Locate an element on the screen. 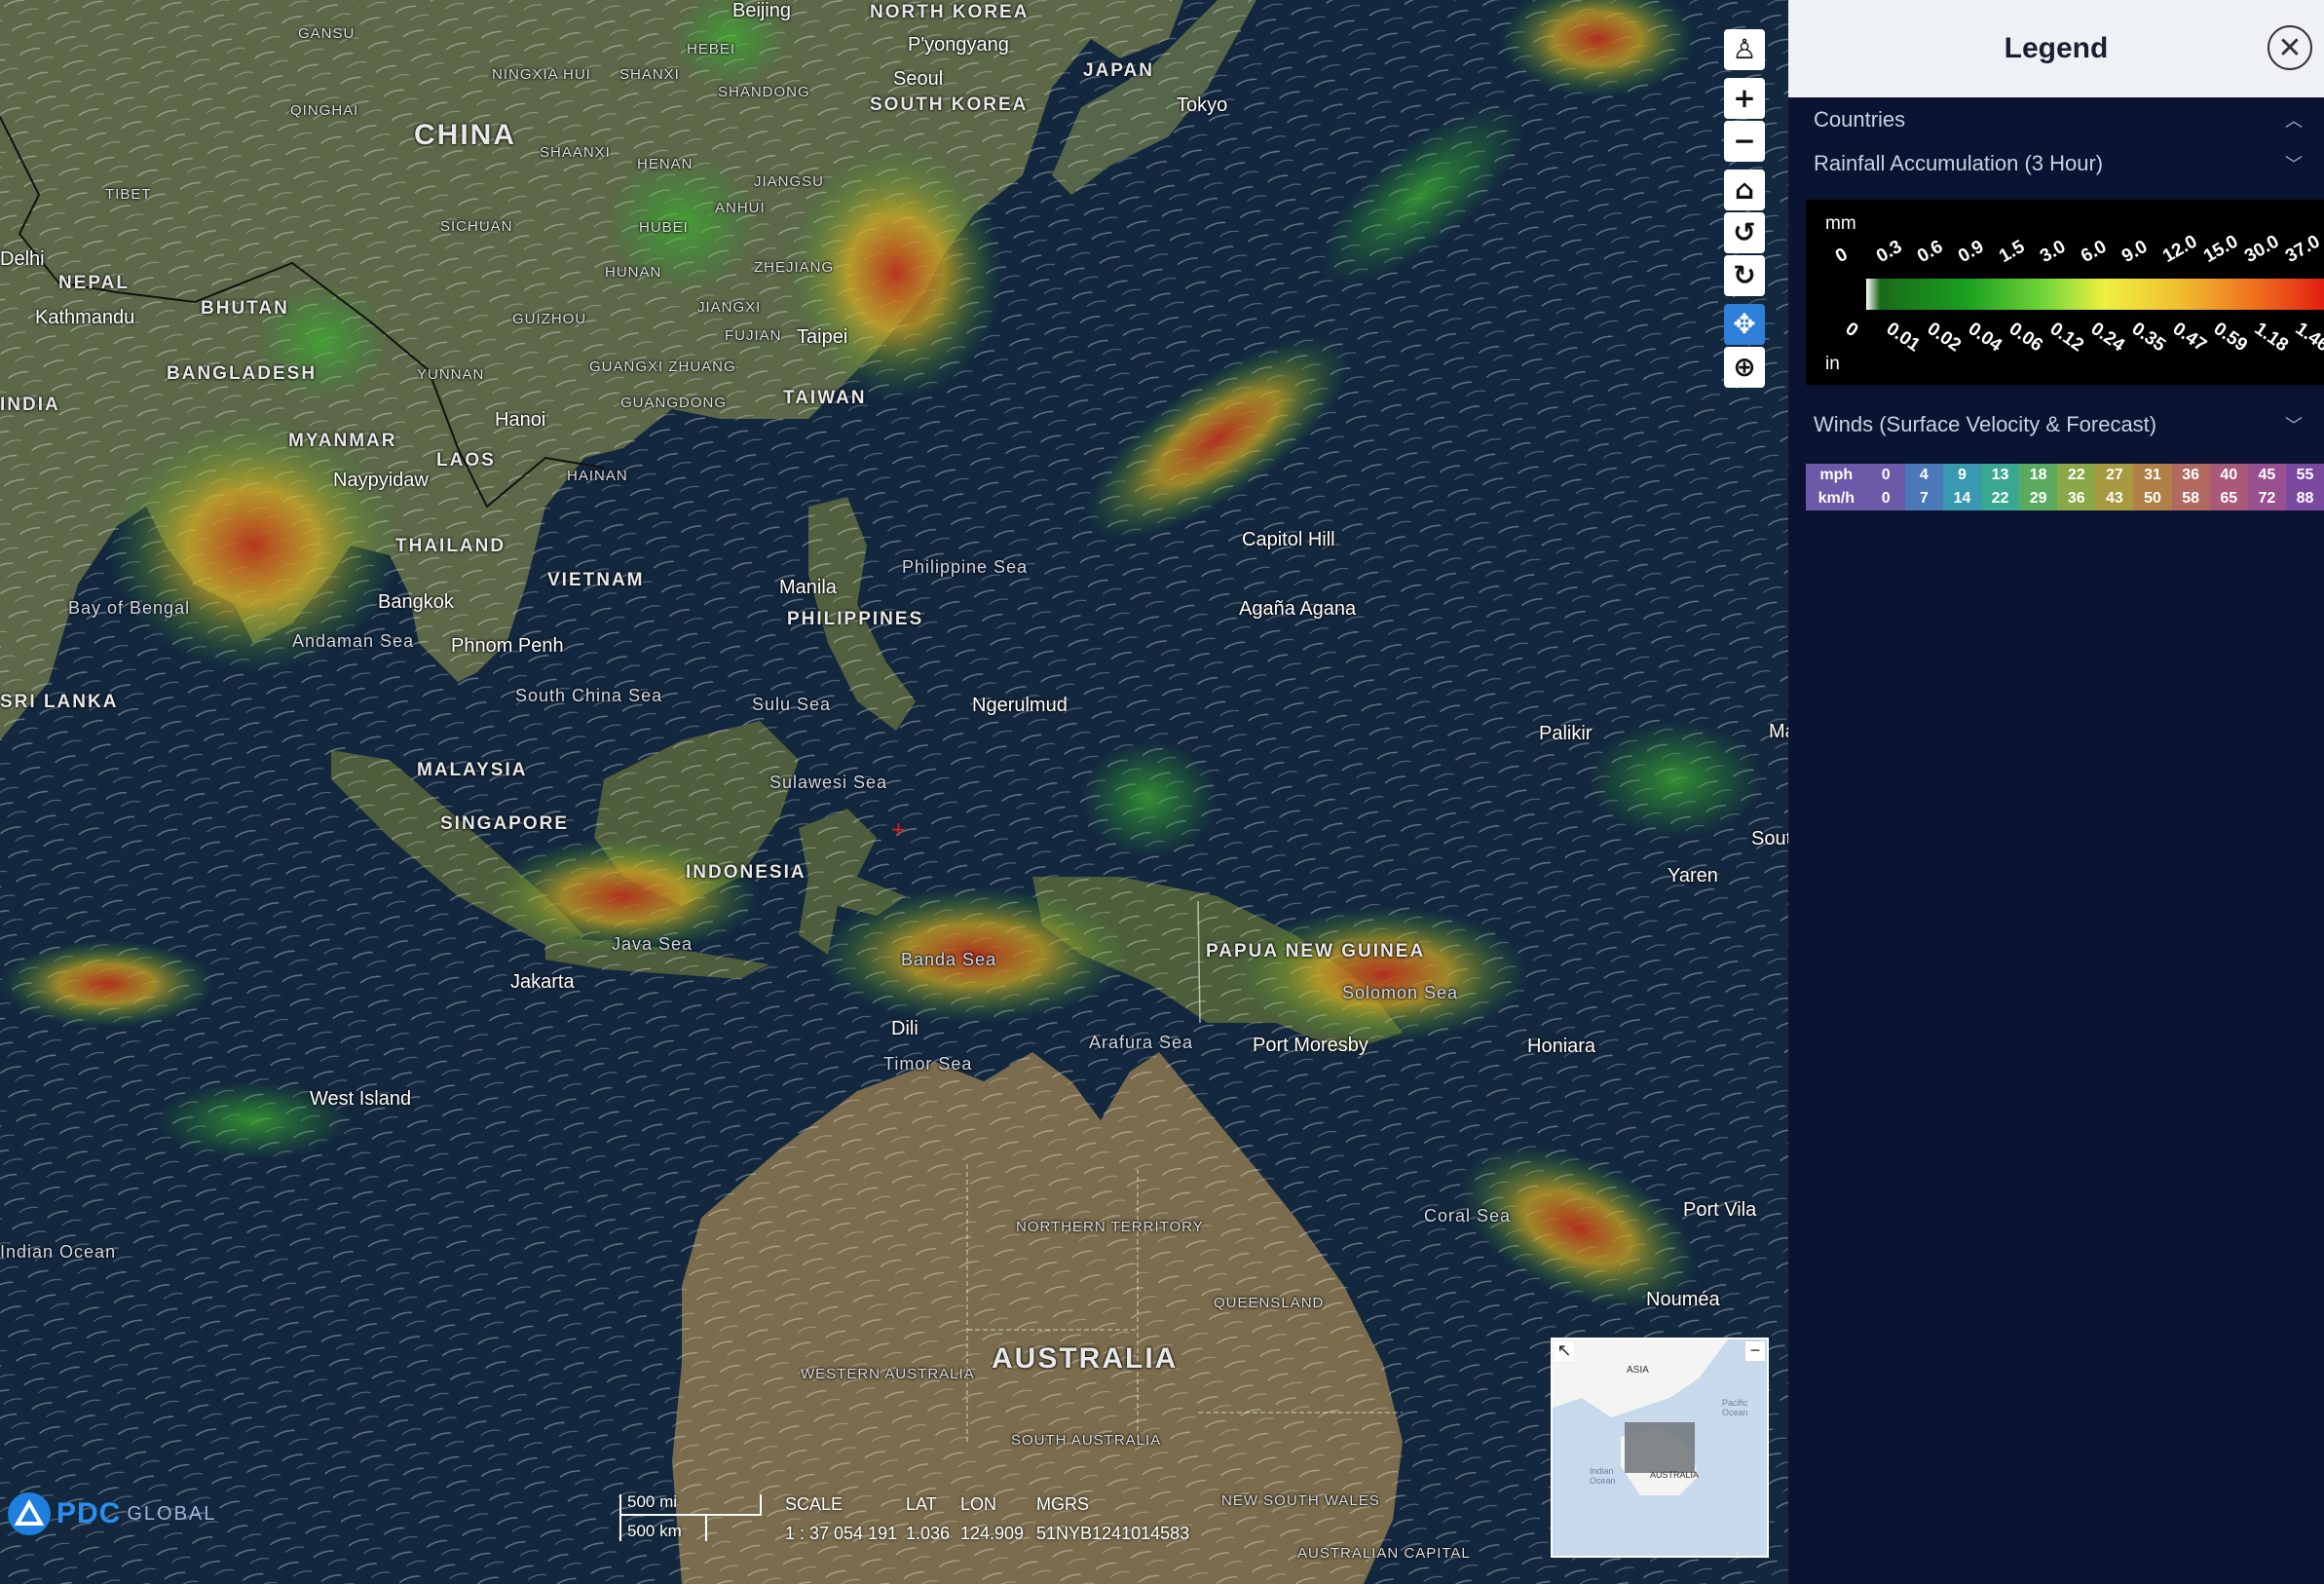  scale-header: SCALE is located at coordinates (814, 1504).